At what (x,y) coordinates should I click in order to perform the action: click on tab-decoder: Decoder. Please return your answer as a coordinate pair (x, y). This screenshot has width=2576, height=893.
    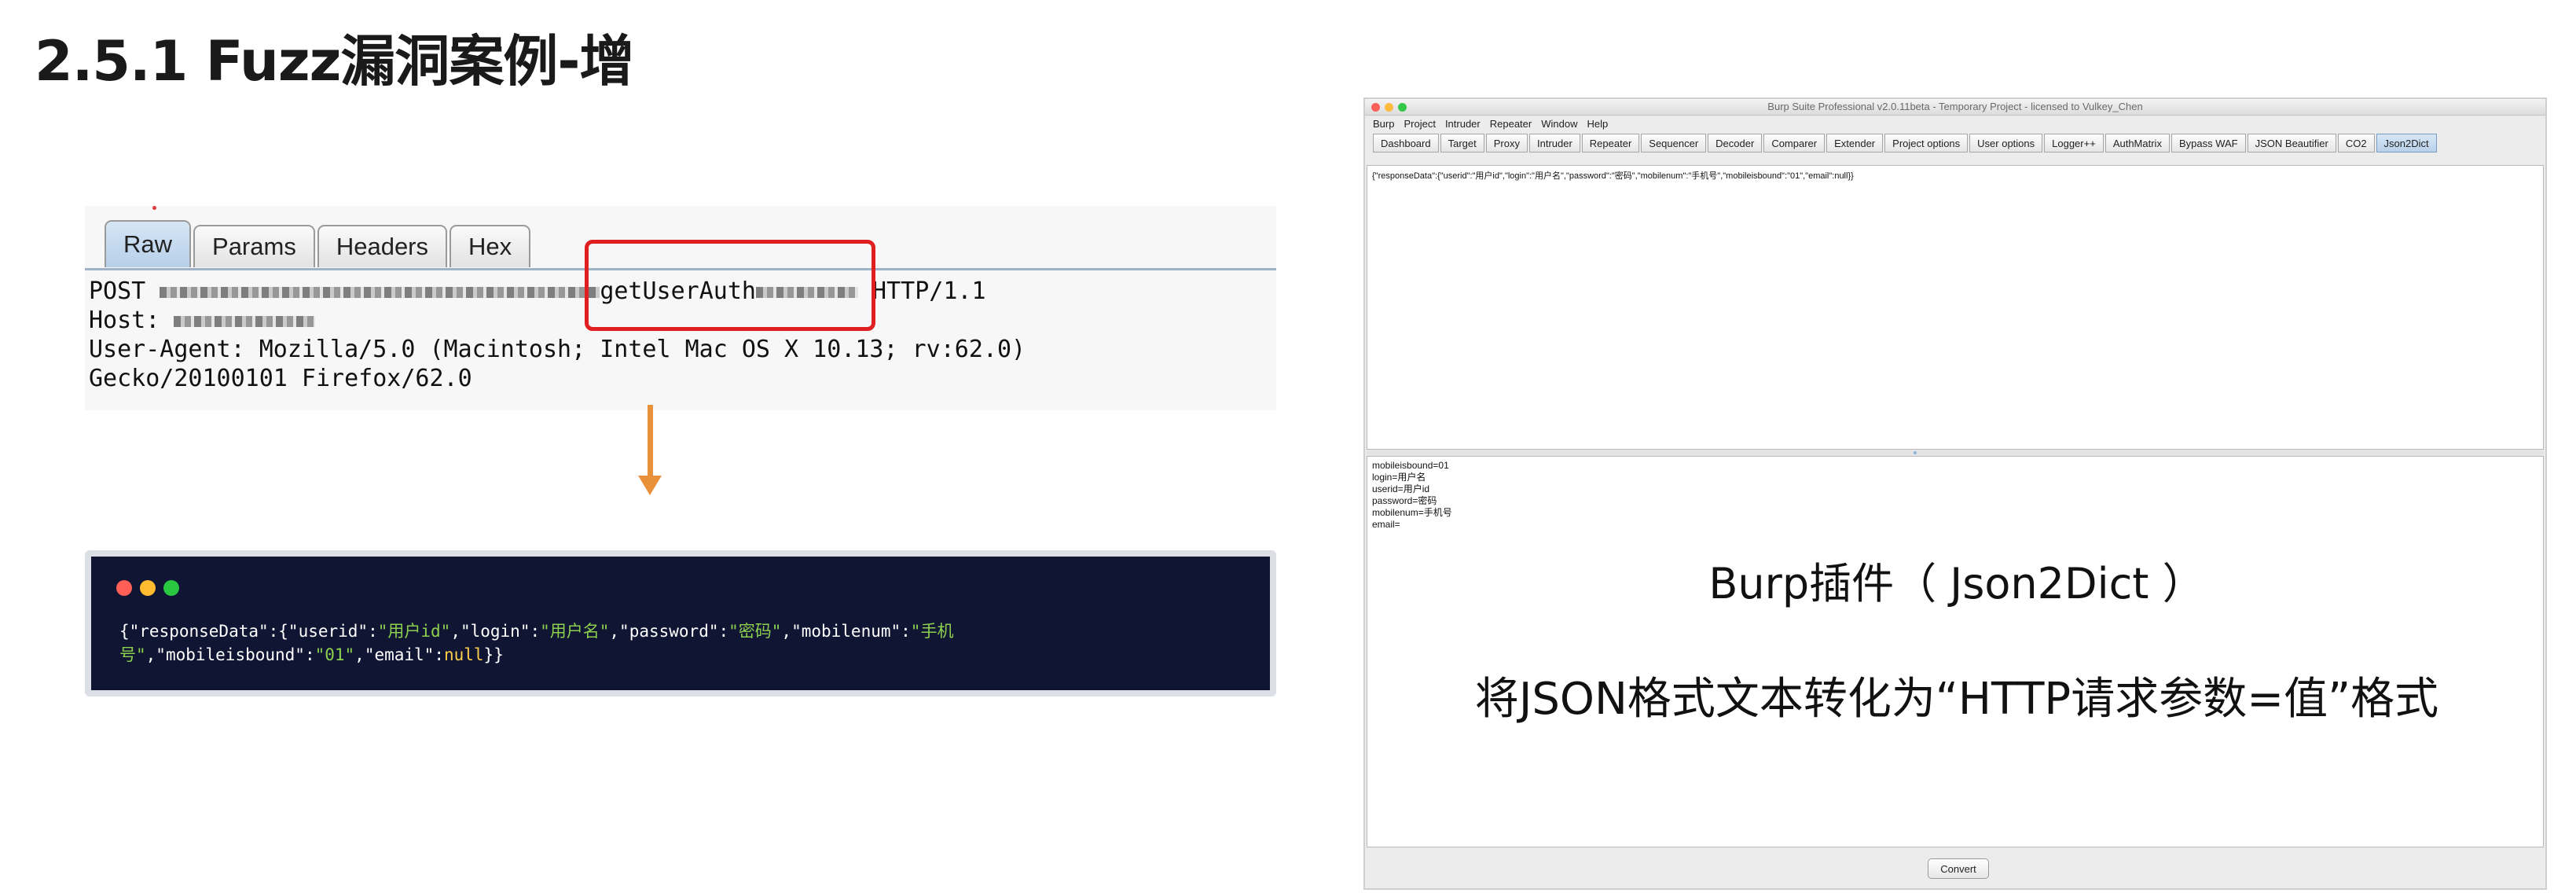
    Looking at the image, I should click on (1736, 143).